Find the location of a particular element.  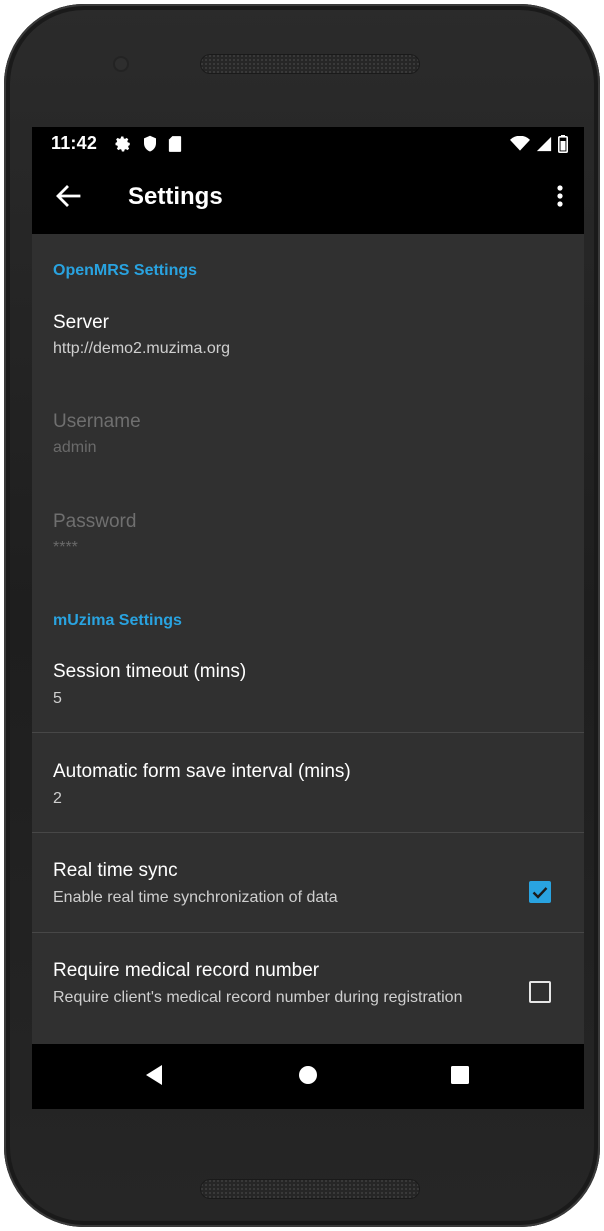

recents-square-icon is located at coordinates (460, 1077).